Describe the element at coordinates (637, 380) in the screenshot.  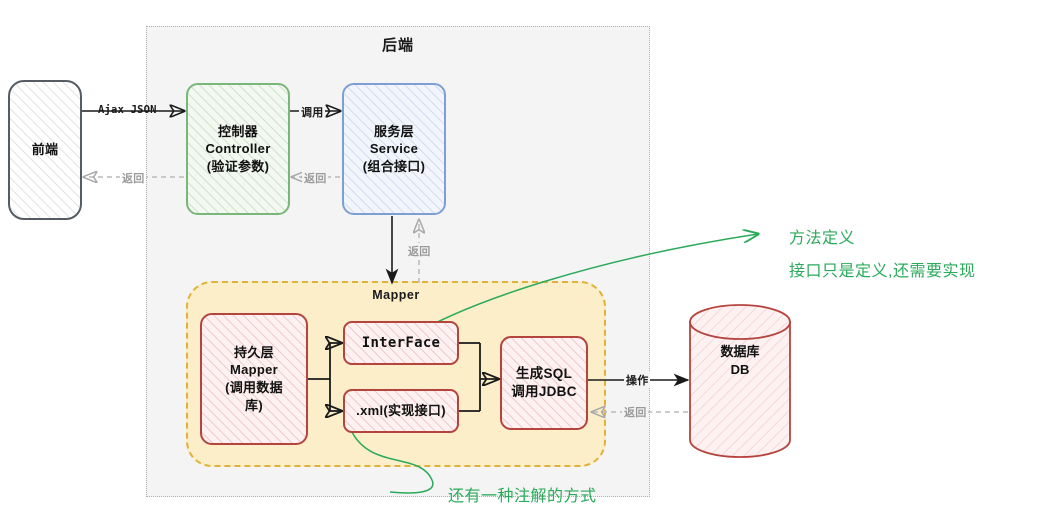
I see `edge-label-operate: 操作` at that location.